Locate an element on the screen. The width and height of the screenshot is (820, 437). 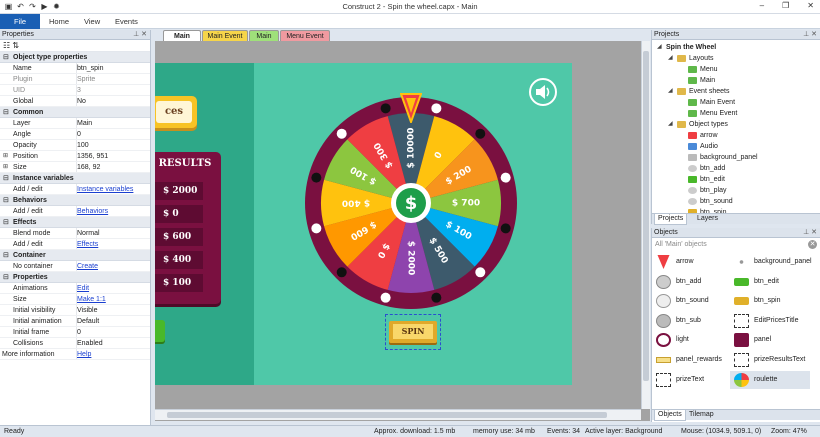
filter-clear-icon: ✕ is located at coordinates (812, 244).